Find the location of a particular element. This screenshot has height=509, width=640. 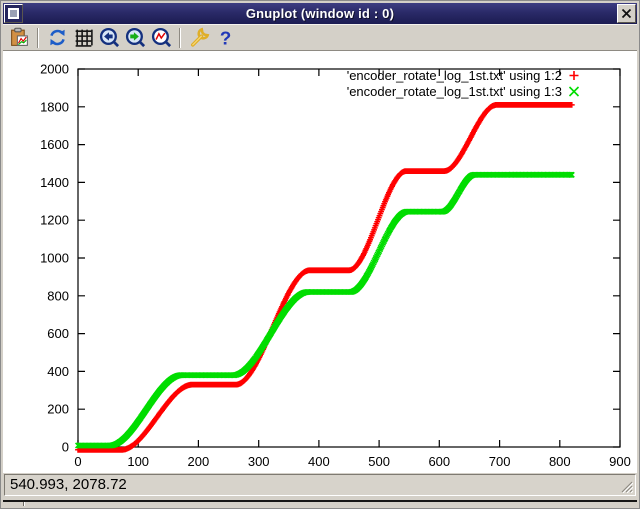

help-button: ? is located at coordinates (225, 38).